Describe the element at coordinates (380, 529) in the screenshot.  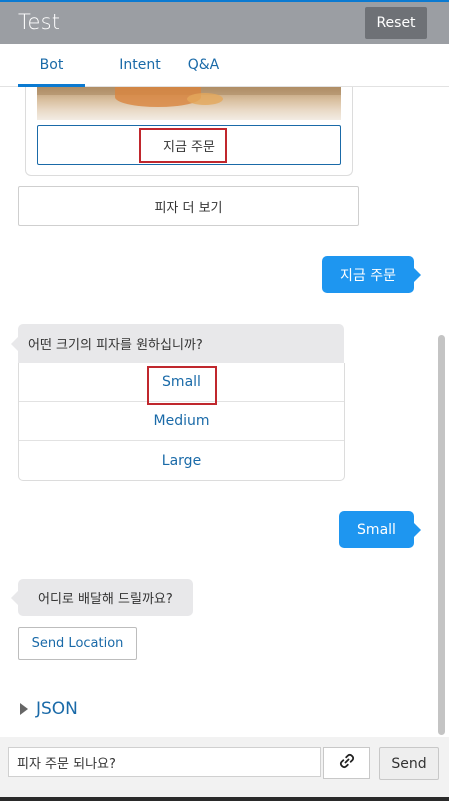
I see `user-message: Small` at that location.